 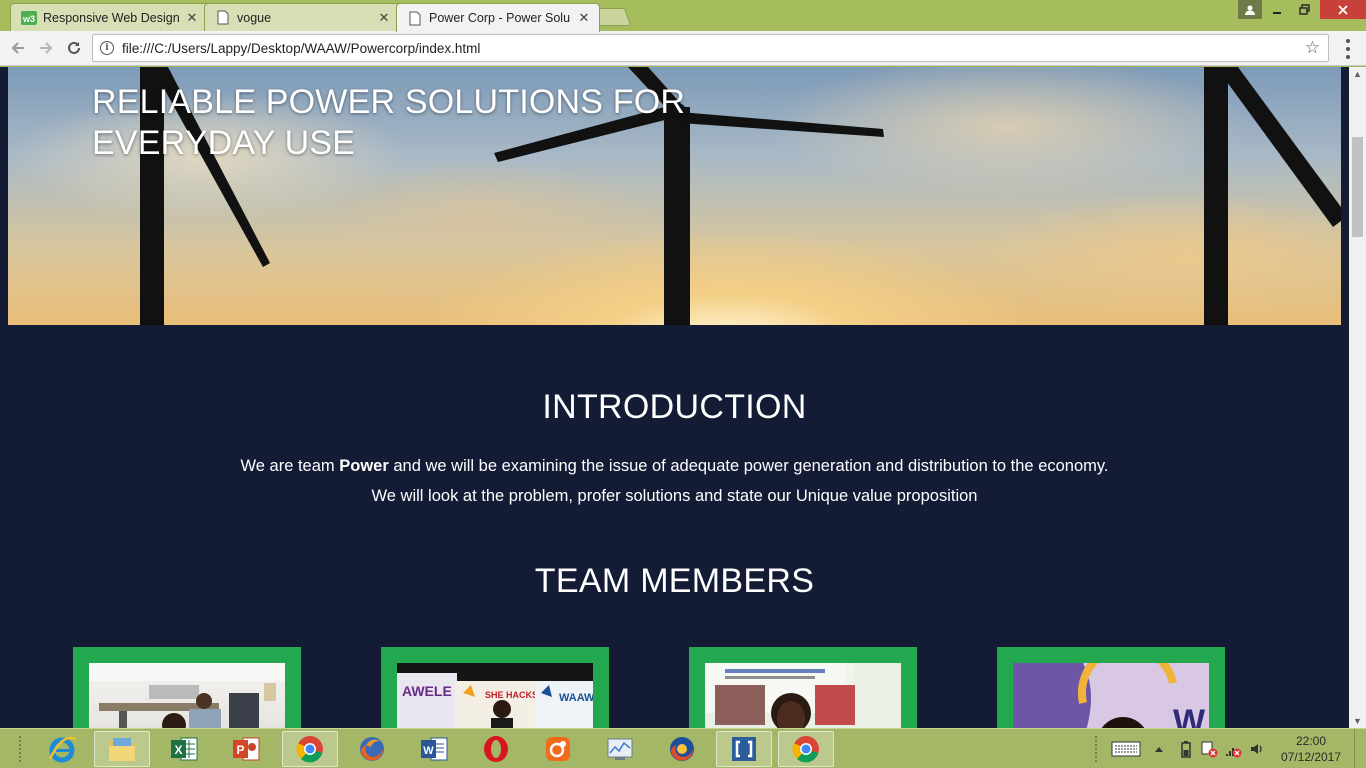 What do you see at coordinates (240, 750) in the screenshot?
I see `svg-text: P` at bounding box center [240, 750].